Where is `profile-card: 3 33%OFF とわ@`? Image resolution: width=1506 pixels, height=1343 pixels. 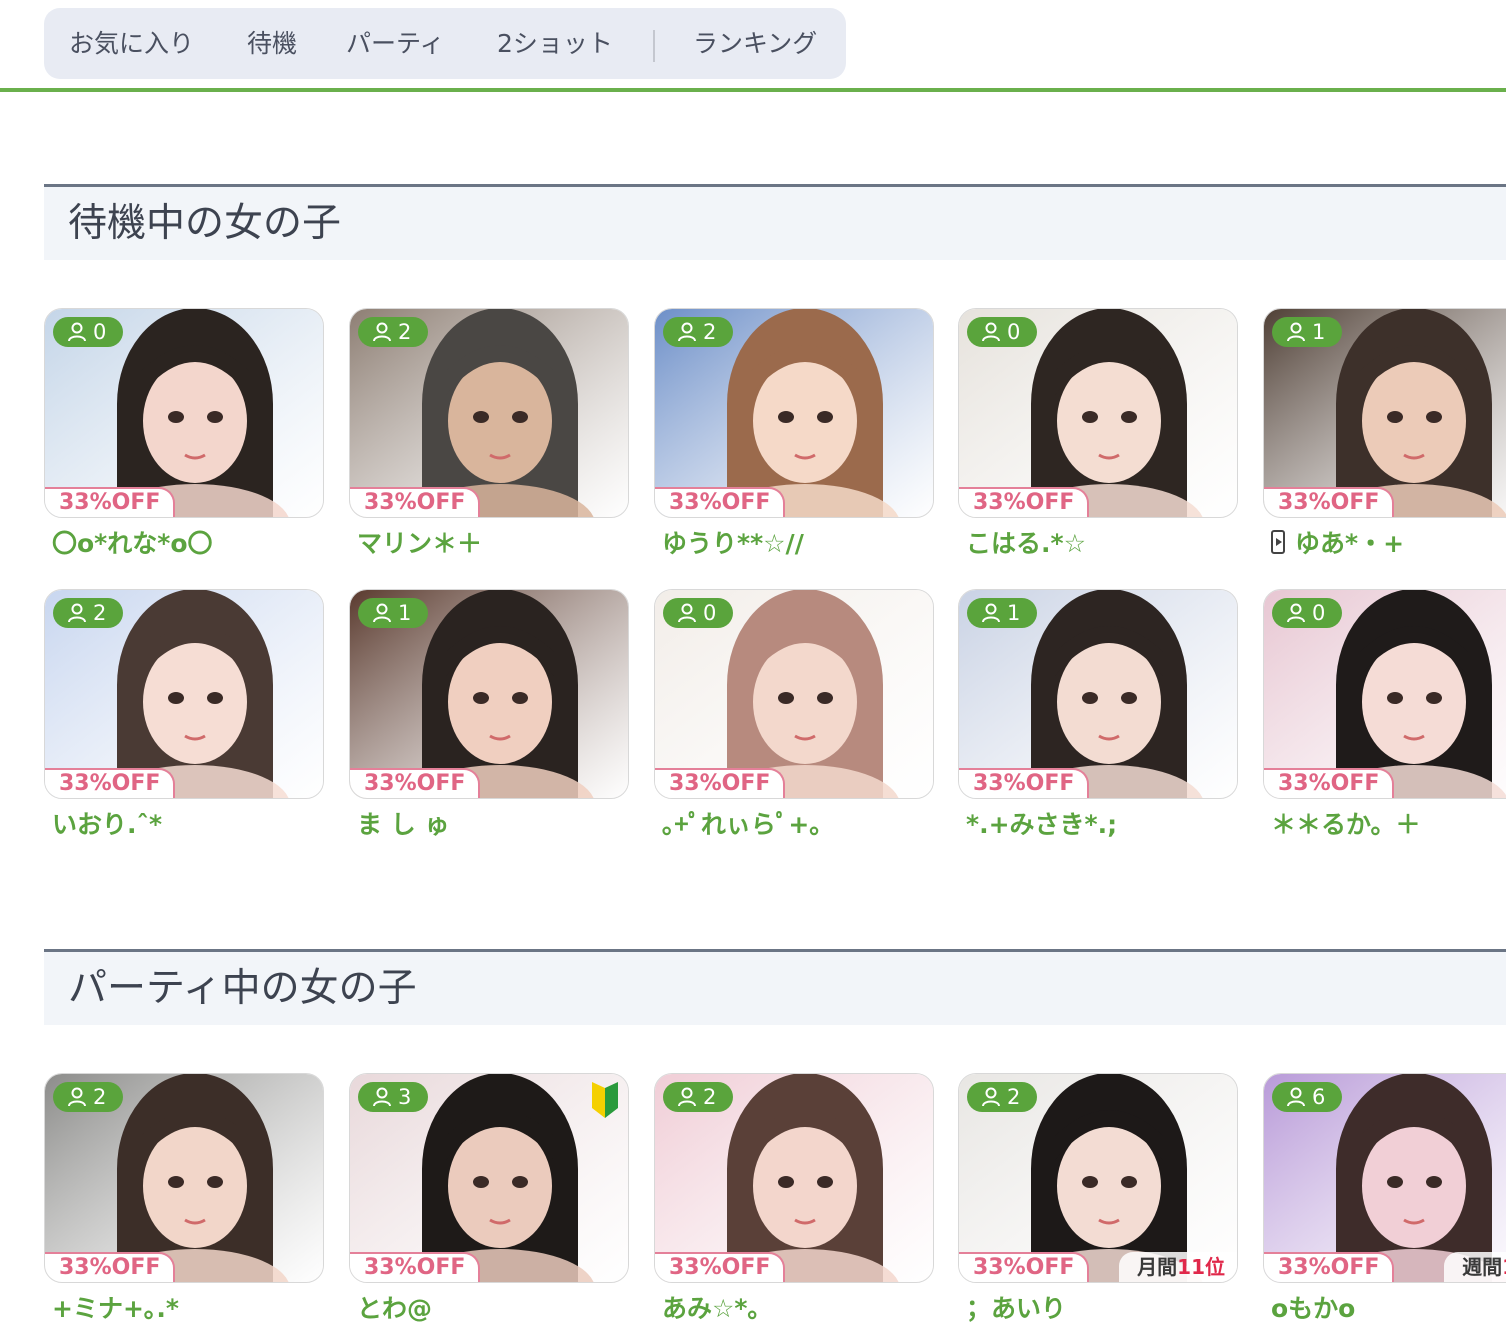
profile-card: 3 33%OFF とわ@ is located at coordinates (489, 1208).